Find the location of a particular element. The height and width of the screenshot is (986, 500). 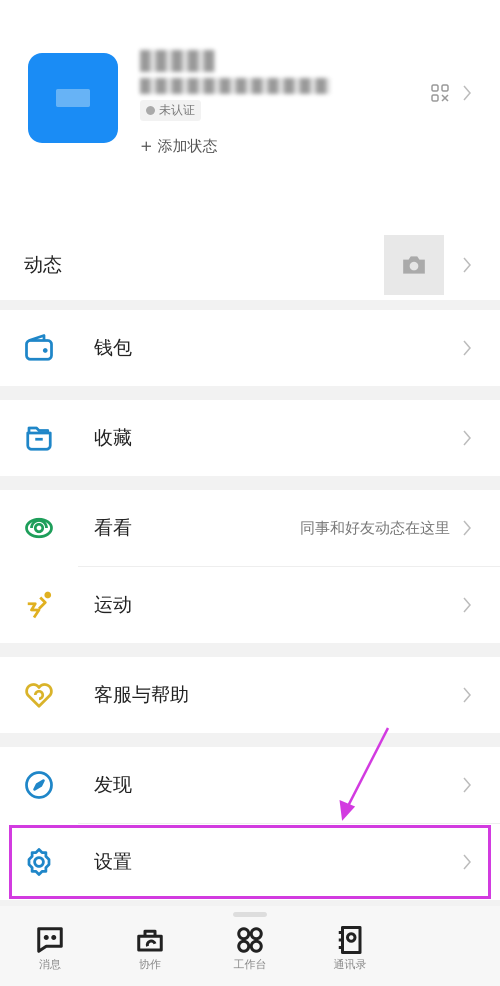

moments-row: 动态 is located at coordinates (250, 265).